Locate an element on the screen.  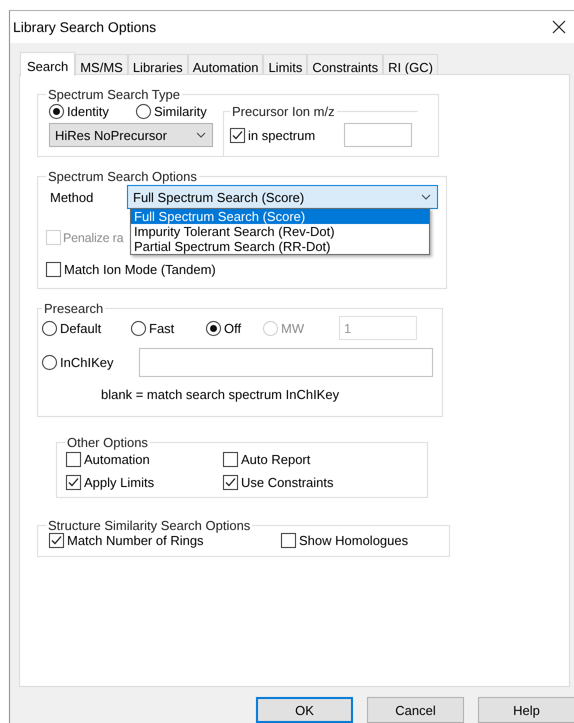
group-title: Spectrum Search Options is located at coordinates (122, 176).